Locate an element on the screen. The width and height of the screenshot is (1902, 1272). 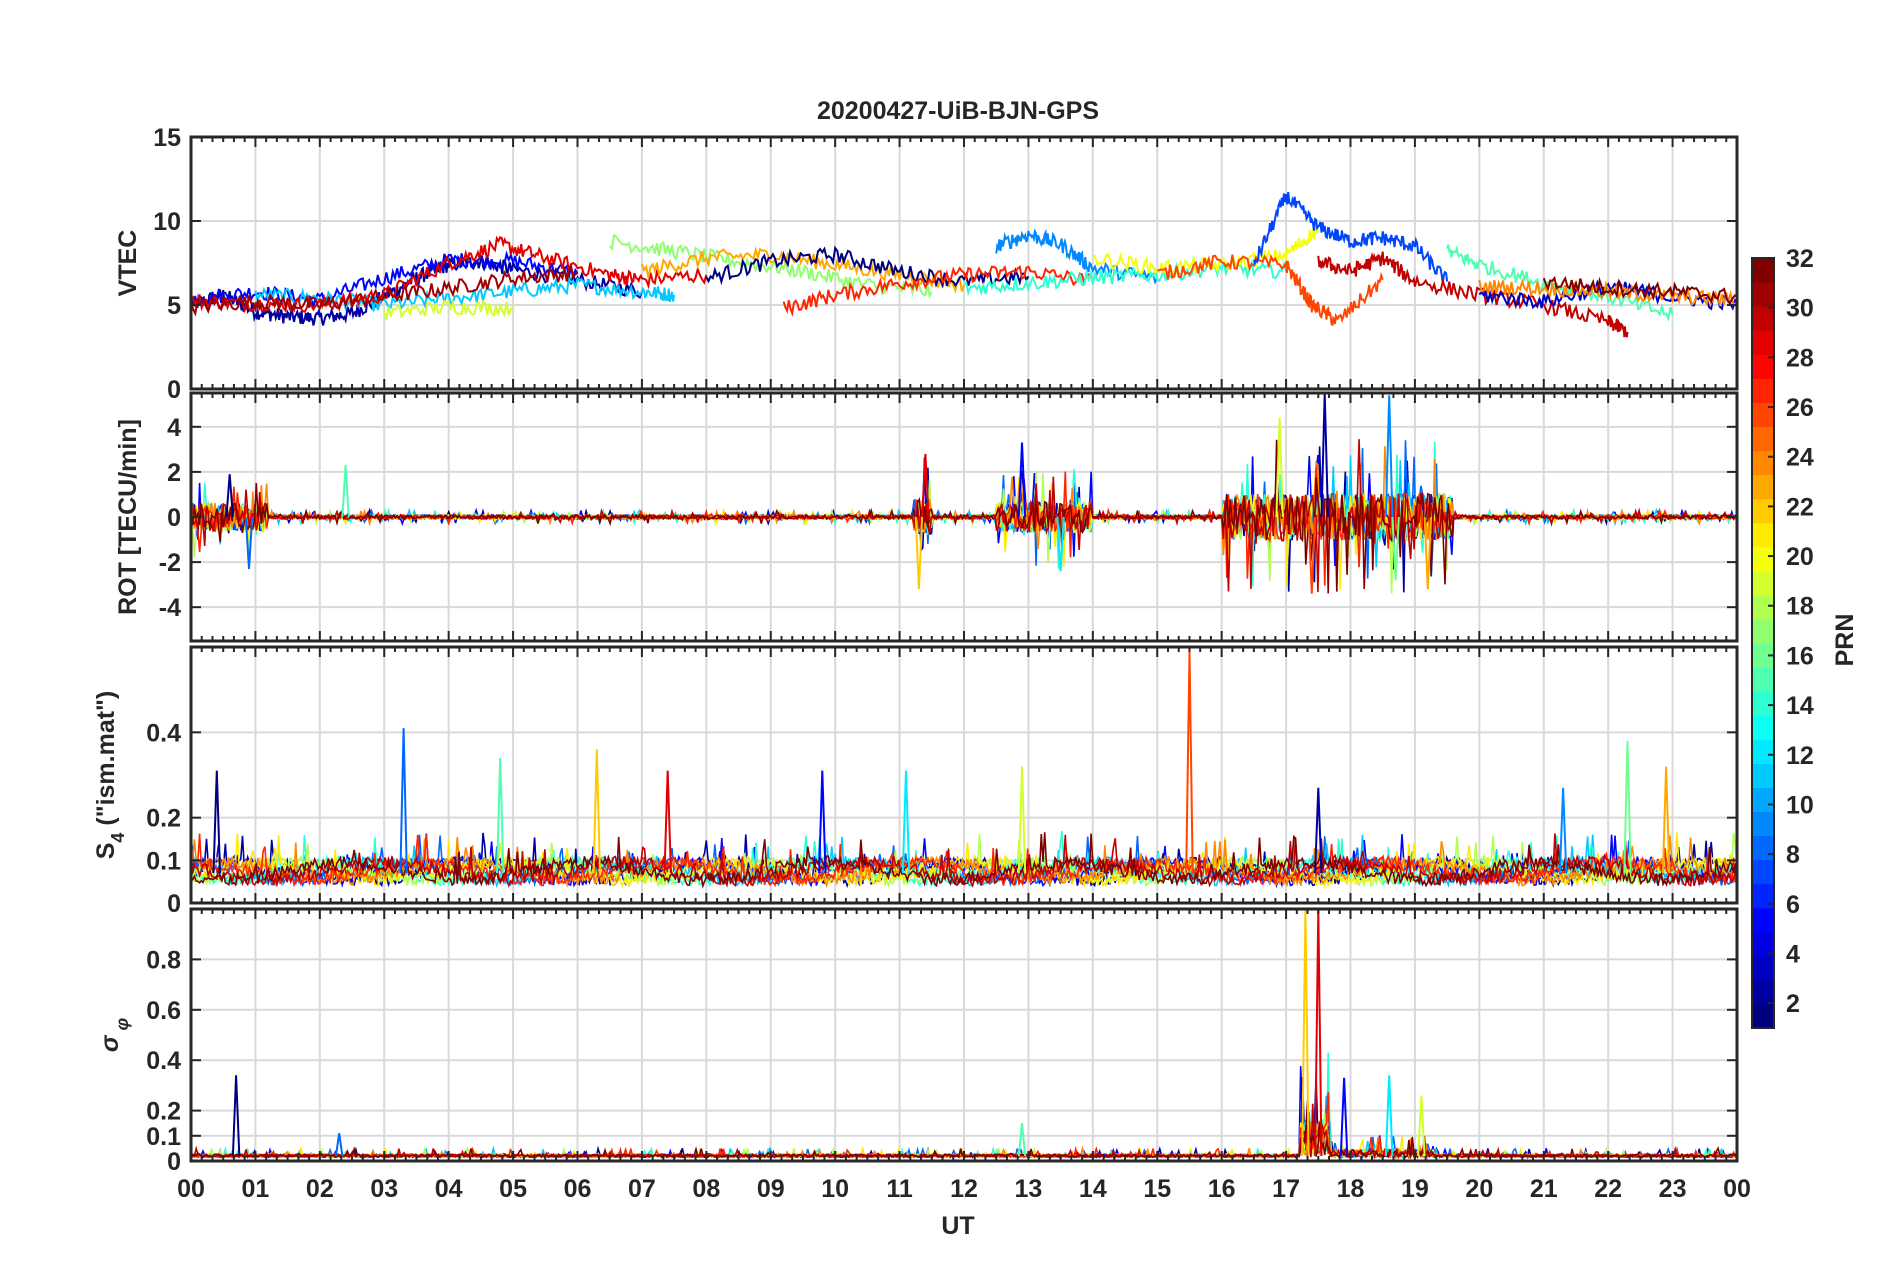
x-axis-label: UT is located at coordinates (957, 1226).